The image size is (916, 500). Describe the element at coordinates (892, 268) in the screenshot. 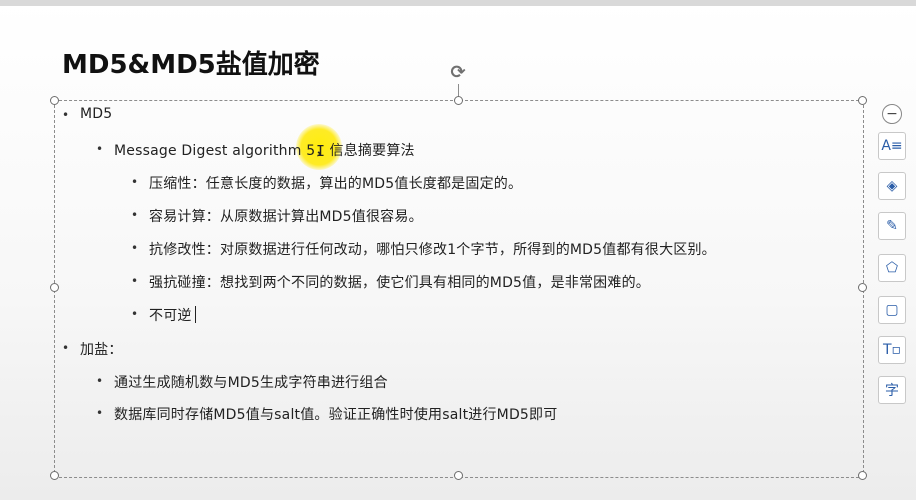

I see `shape-fill-icon: ⬠` at that location.